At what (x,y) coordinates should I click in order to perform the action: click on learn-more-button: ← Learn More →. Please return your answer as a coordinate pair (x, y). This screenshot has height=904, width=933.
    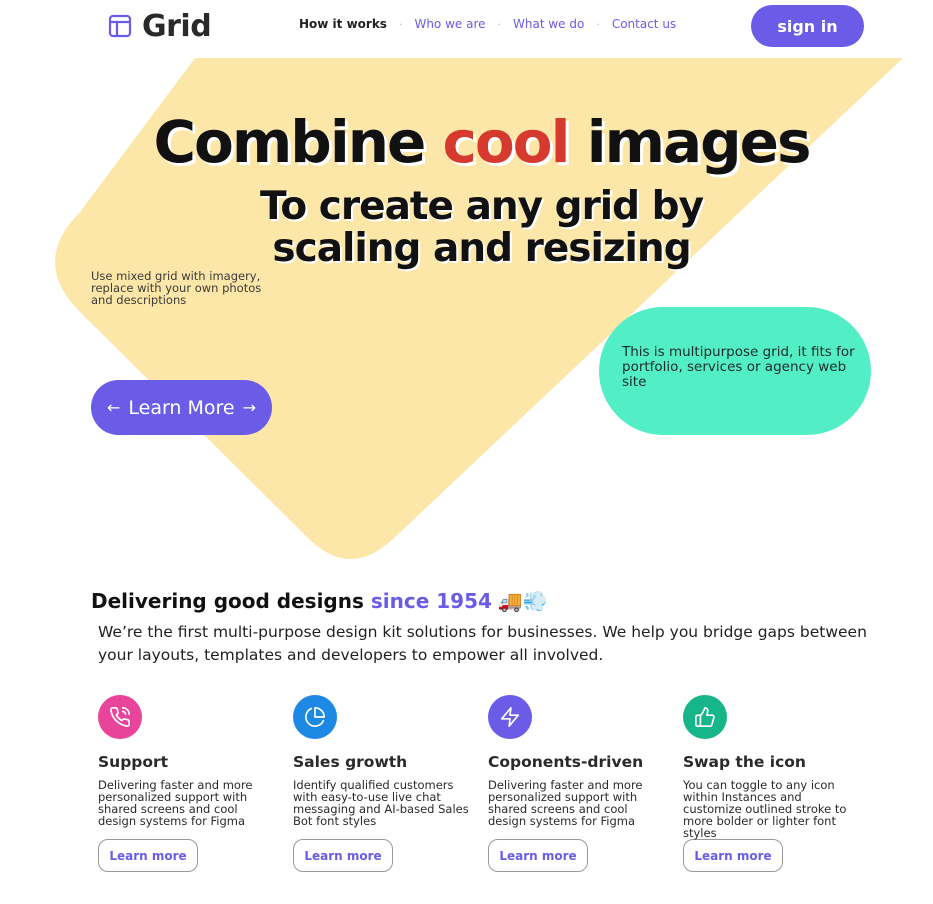
    Looking at the image, I should click on (181, 407).